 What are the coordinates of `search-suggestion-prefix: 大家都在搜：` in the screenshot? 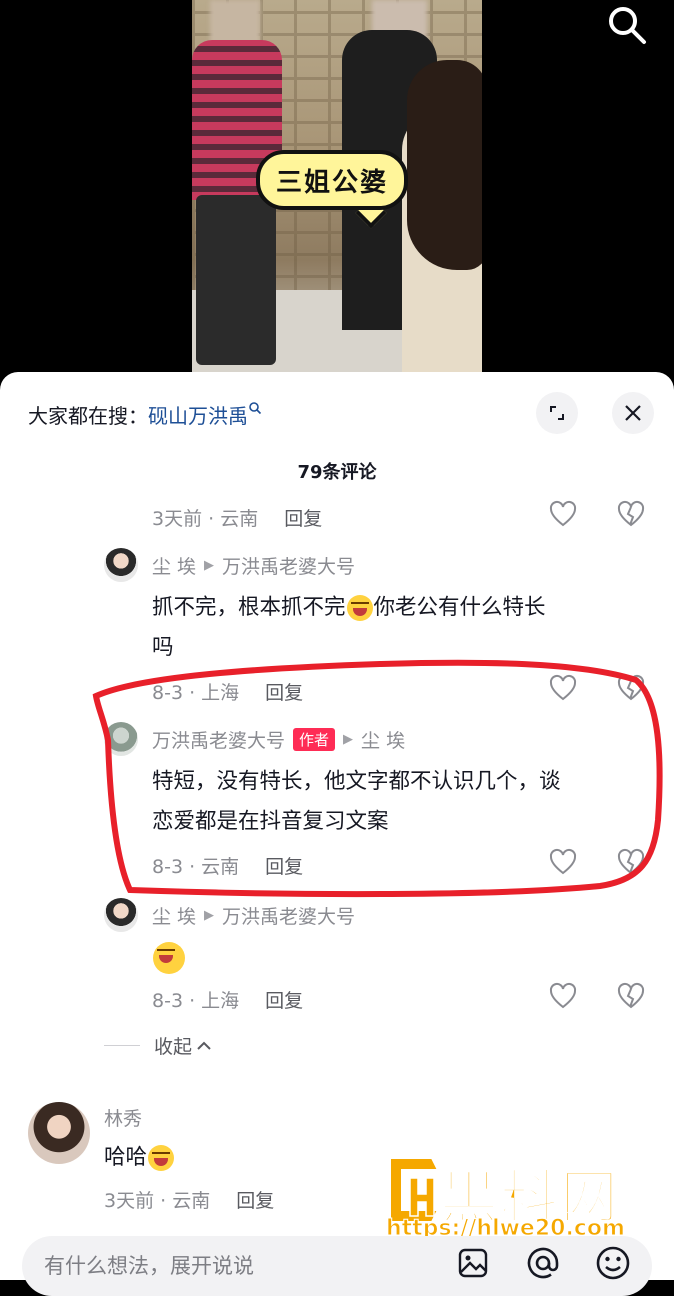 It's located at (88, 416).